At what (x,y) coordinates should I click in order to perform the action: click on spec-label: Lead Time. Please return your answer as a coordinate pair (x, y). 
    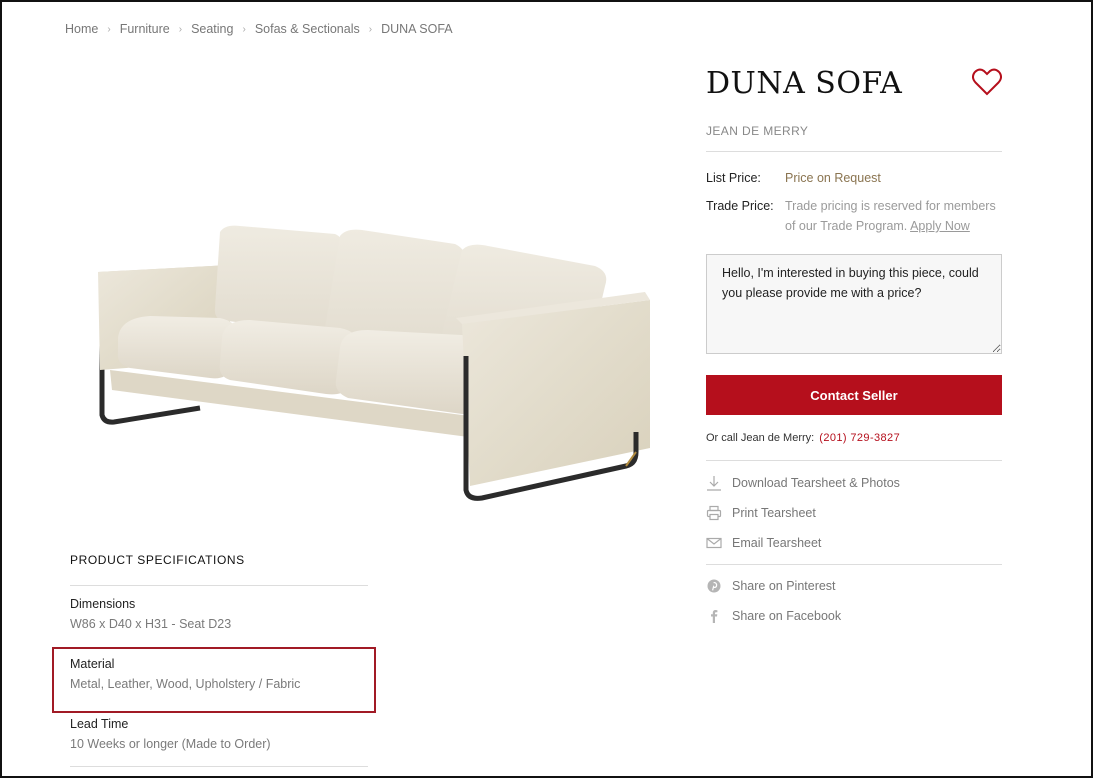
    Looking at the image, I should click on (99, 724).